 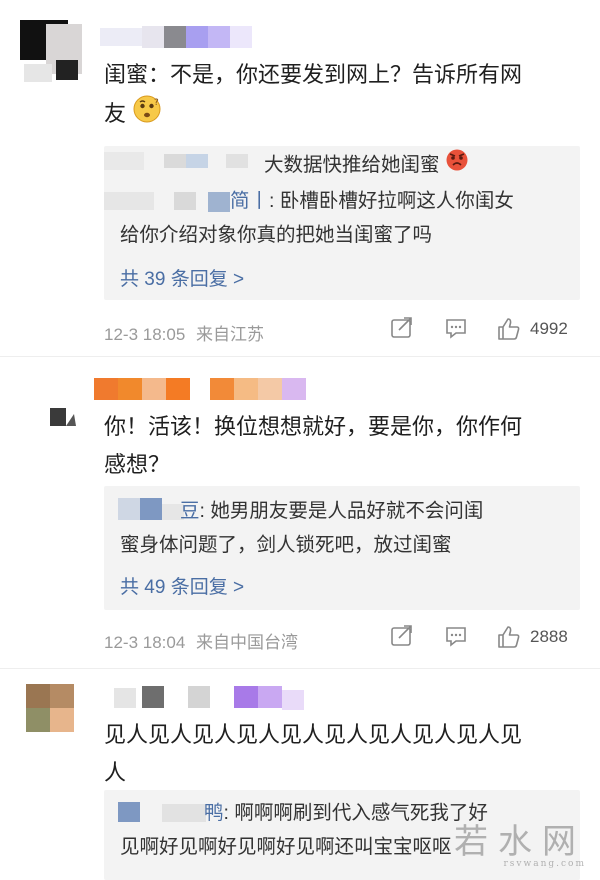 I want to click on comment-time: 12-3 18:04, so click(x=145, y=642).